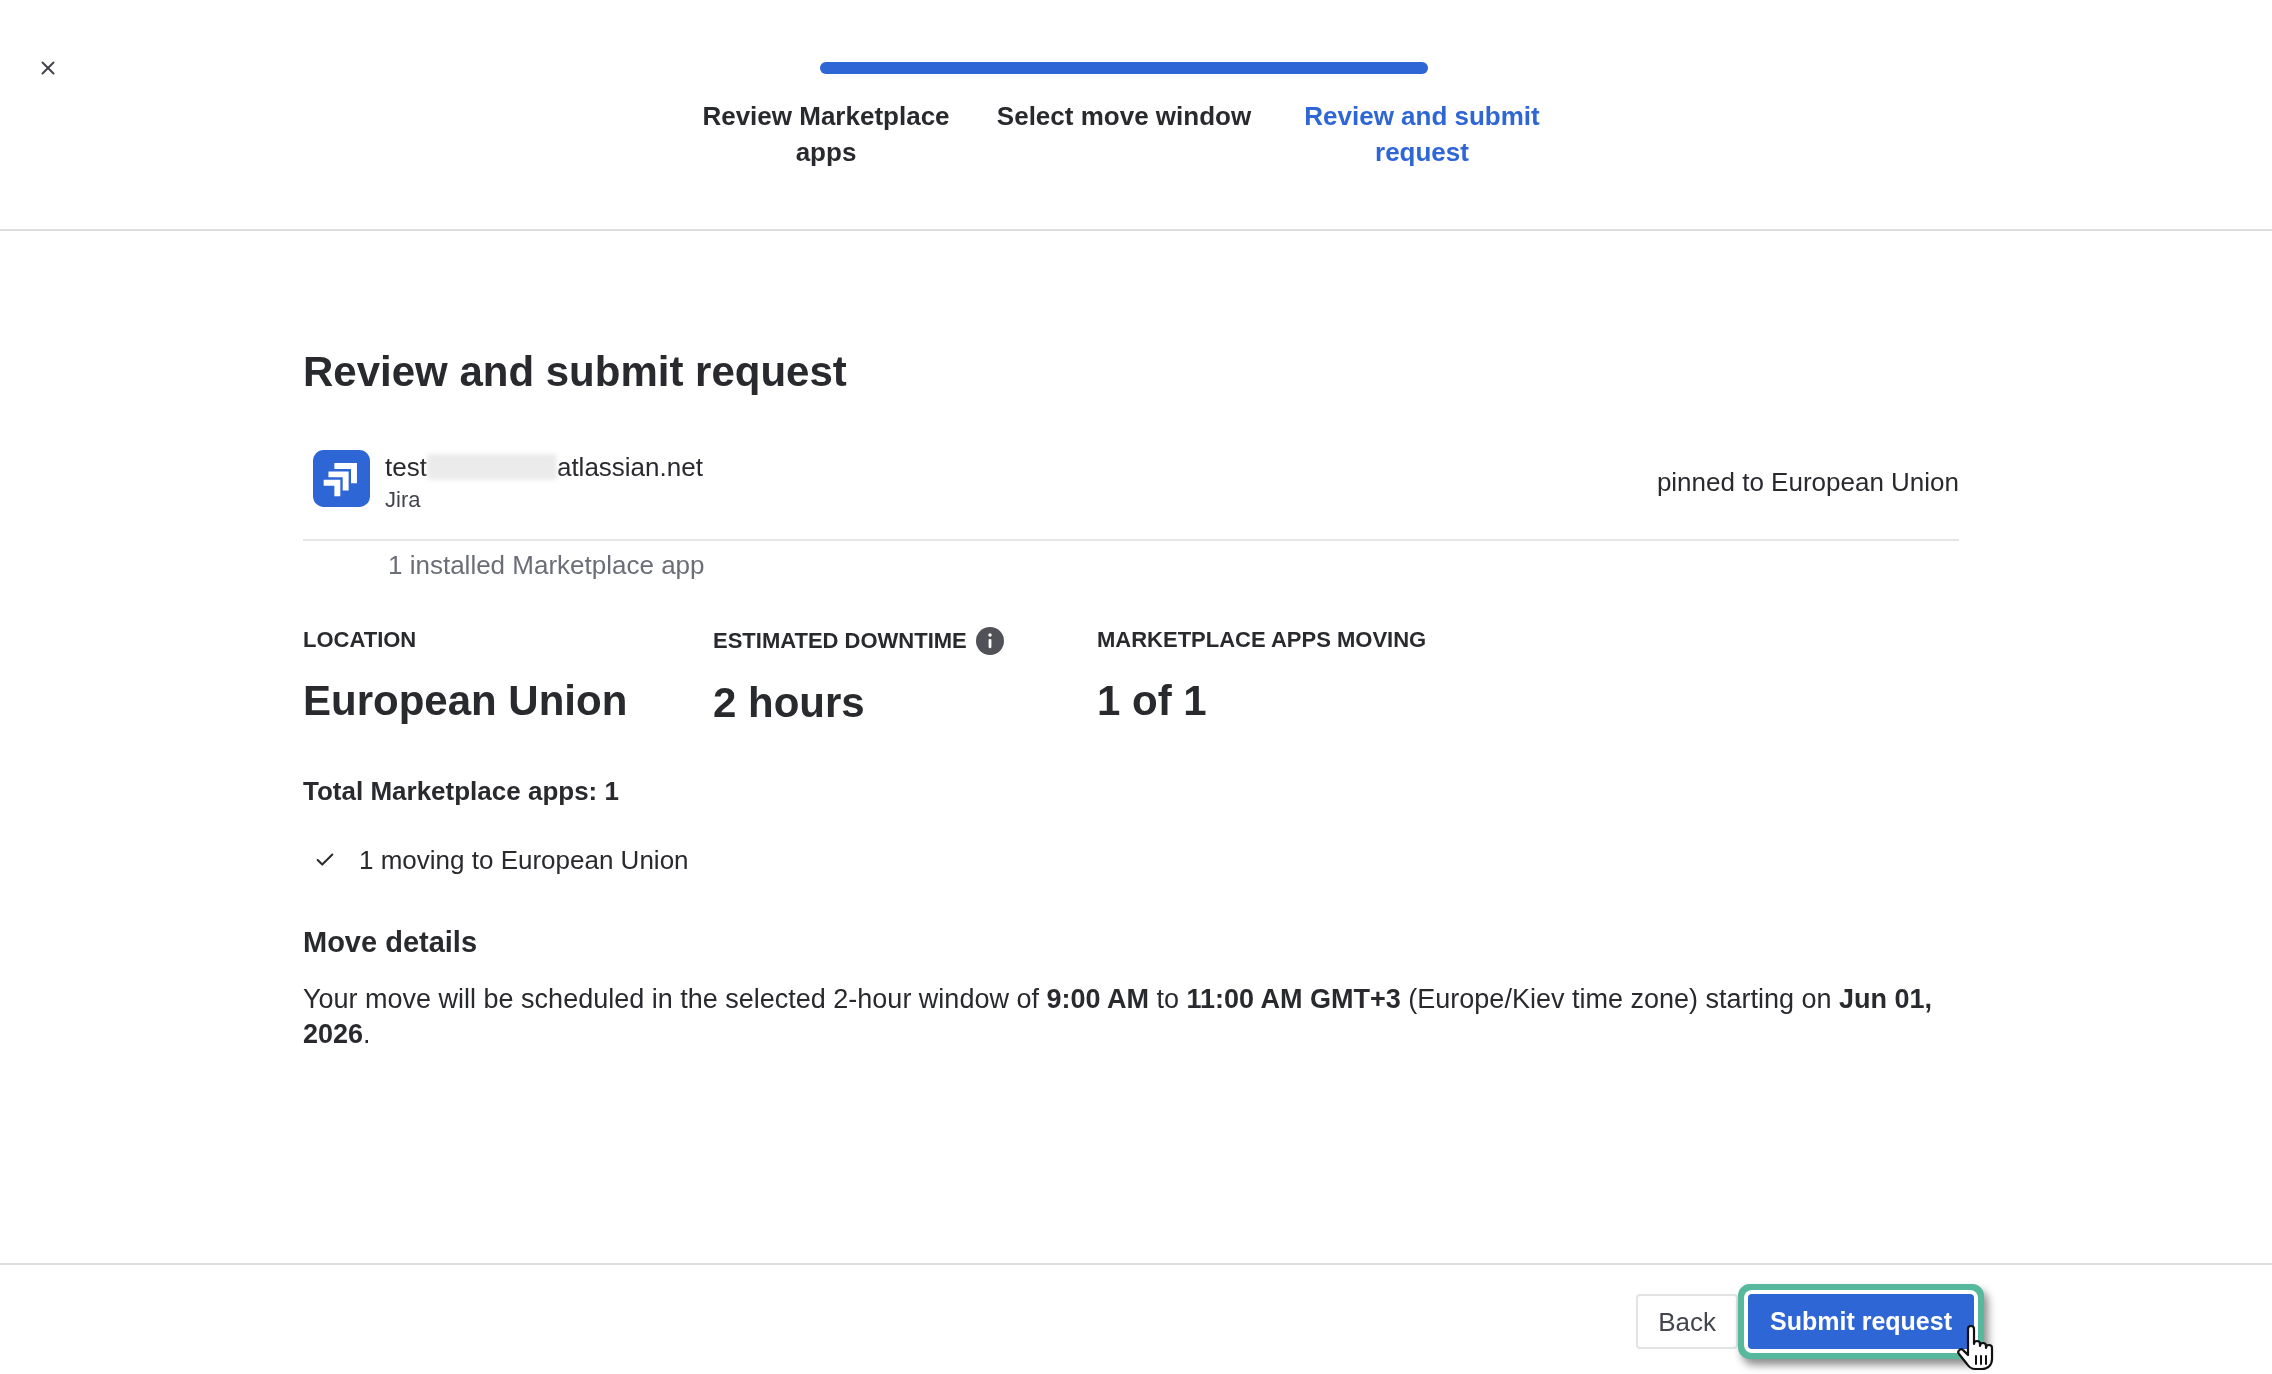  I want to click on page-title: Review and submit request, so click(575, 372).